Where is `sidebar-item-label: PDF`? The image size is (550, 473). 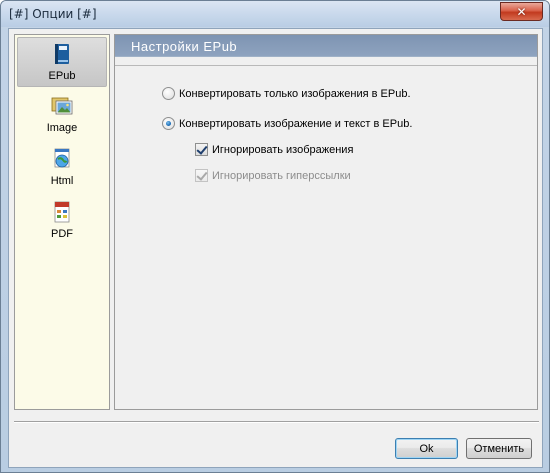
sidebar-item-label: PDF is located at coordinates (62, 234).